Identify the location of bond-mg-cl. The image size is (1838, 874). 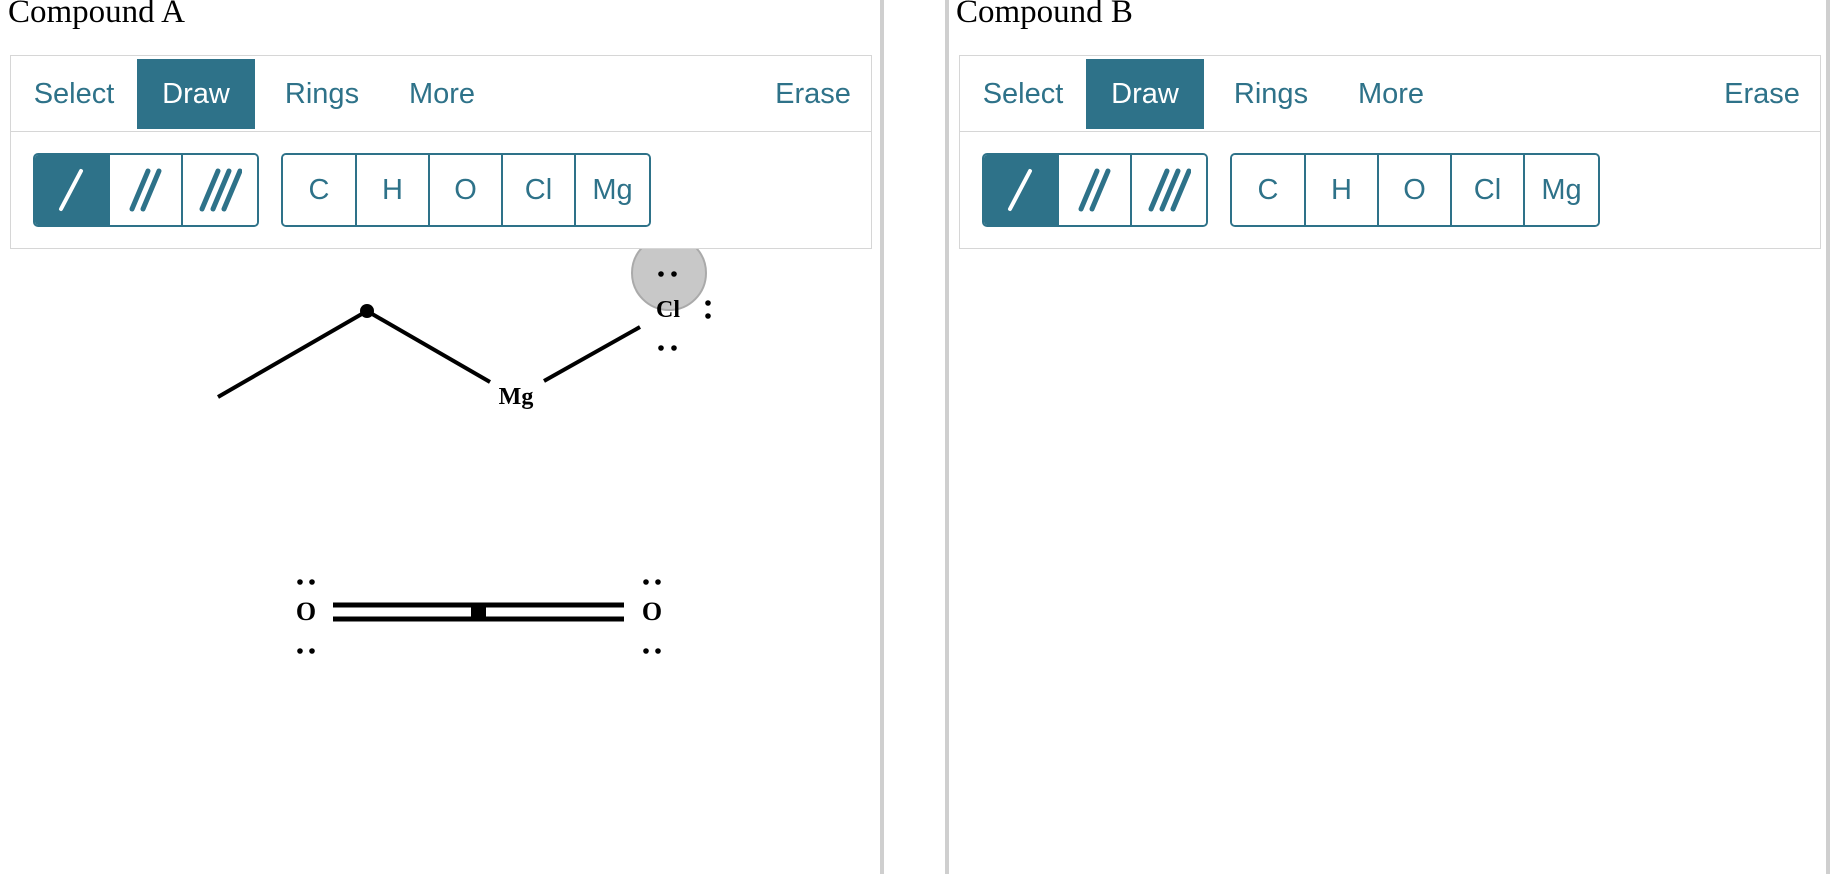
(592, 354).